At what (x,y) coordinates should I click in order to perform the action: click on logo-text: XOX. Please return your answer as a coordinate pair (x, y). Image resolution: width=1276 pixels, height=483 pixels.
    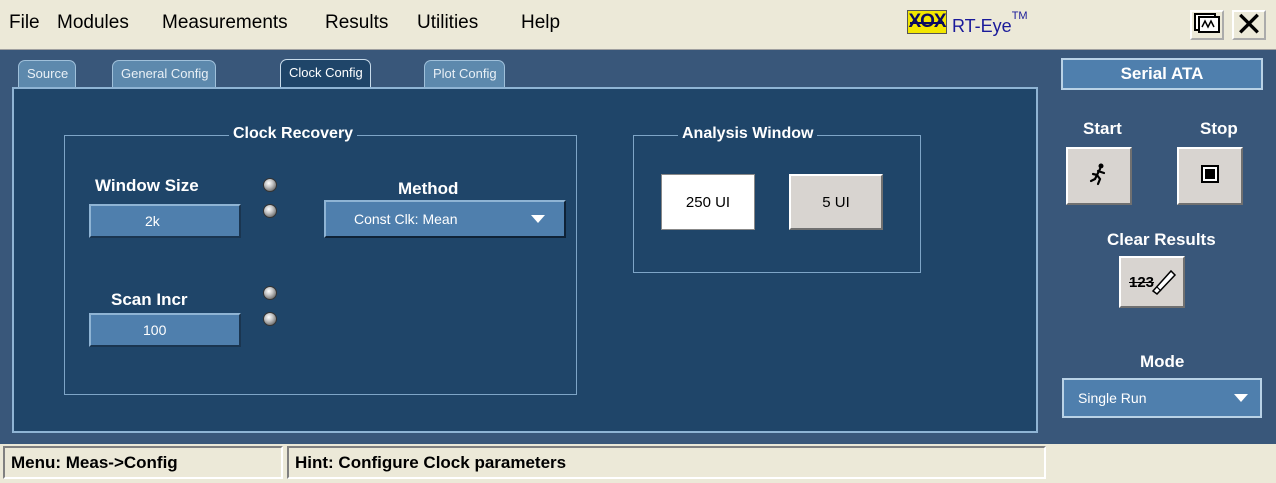
    Looking at the image, I should click on (927, 21).